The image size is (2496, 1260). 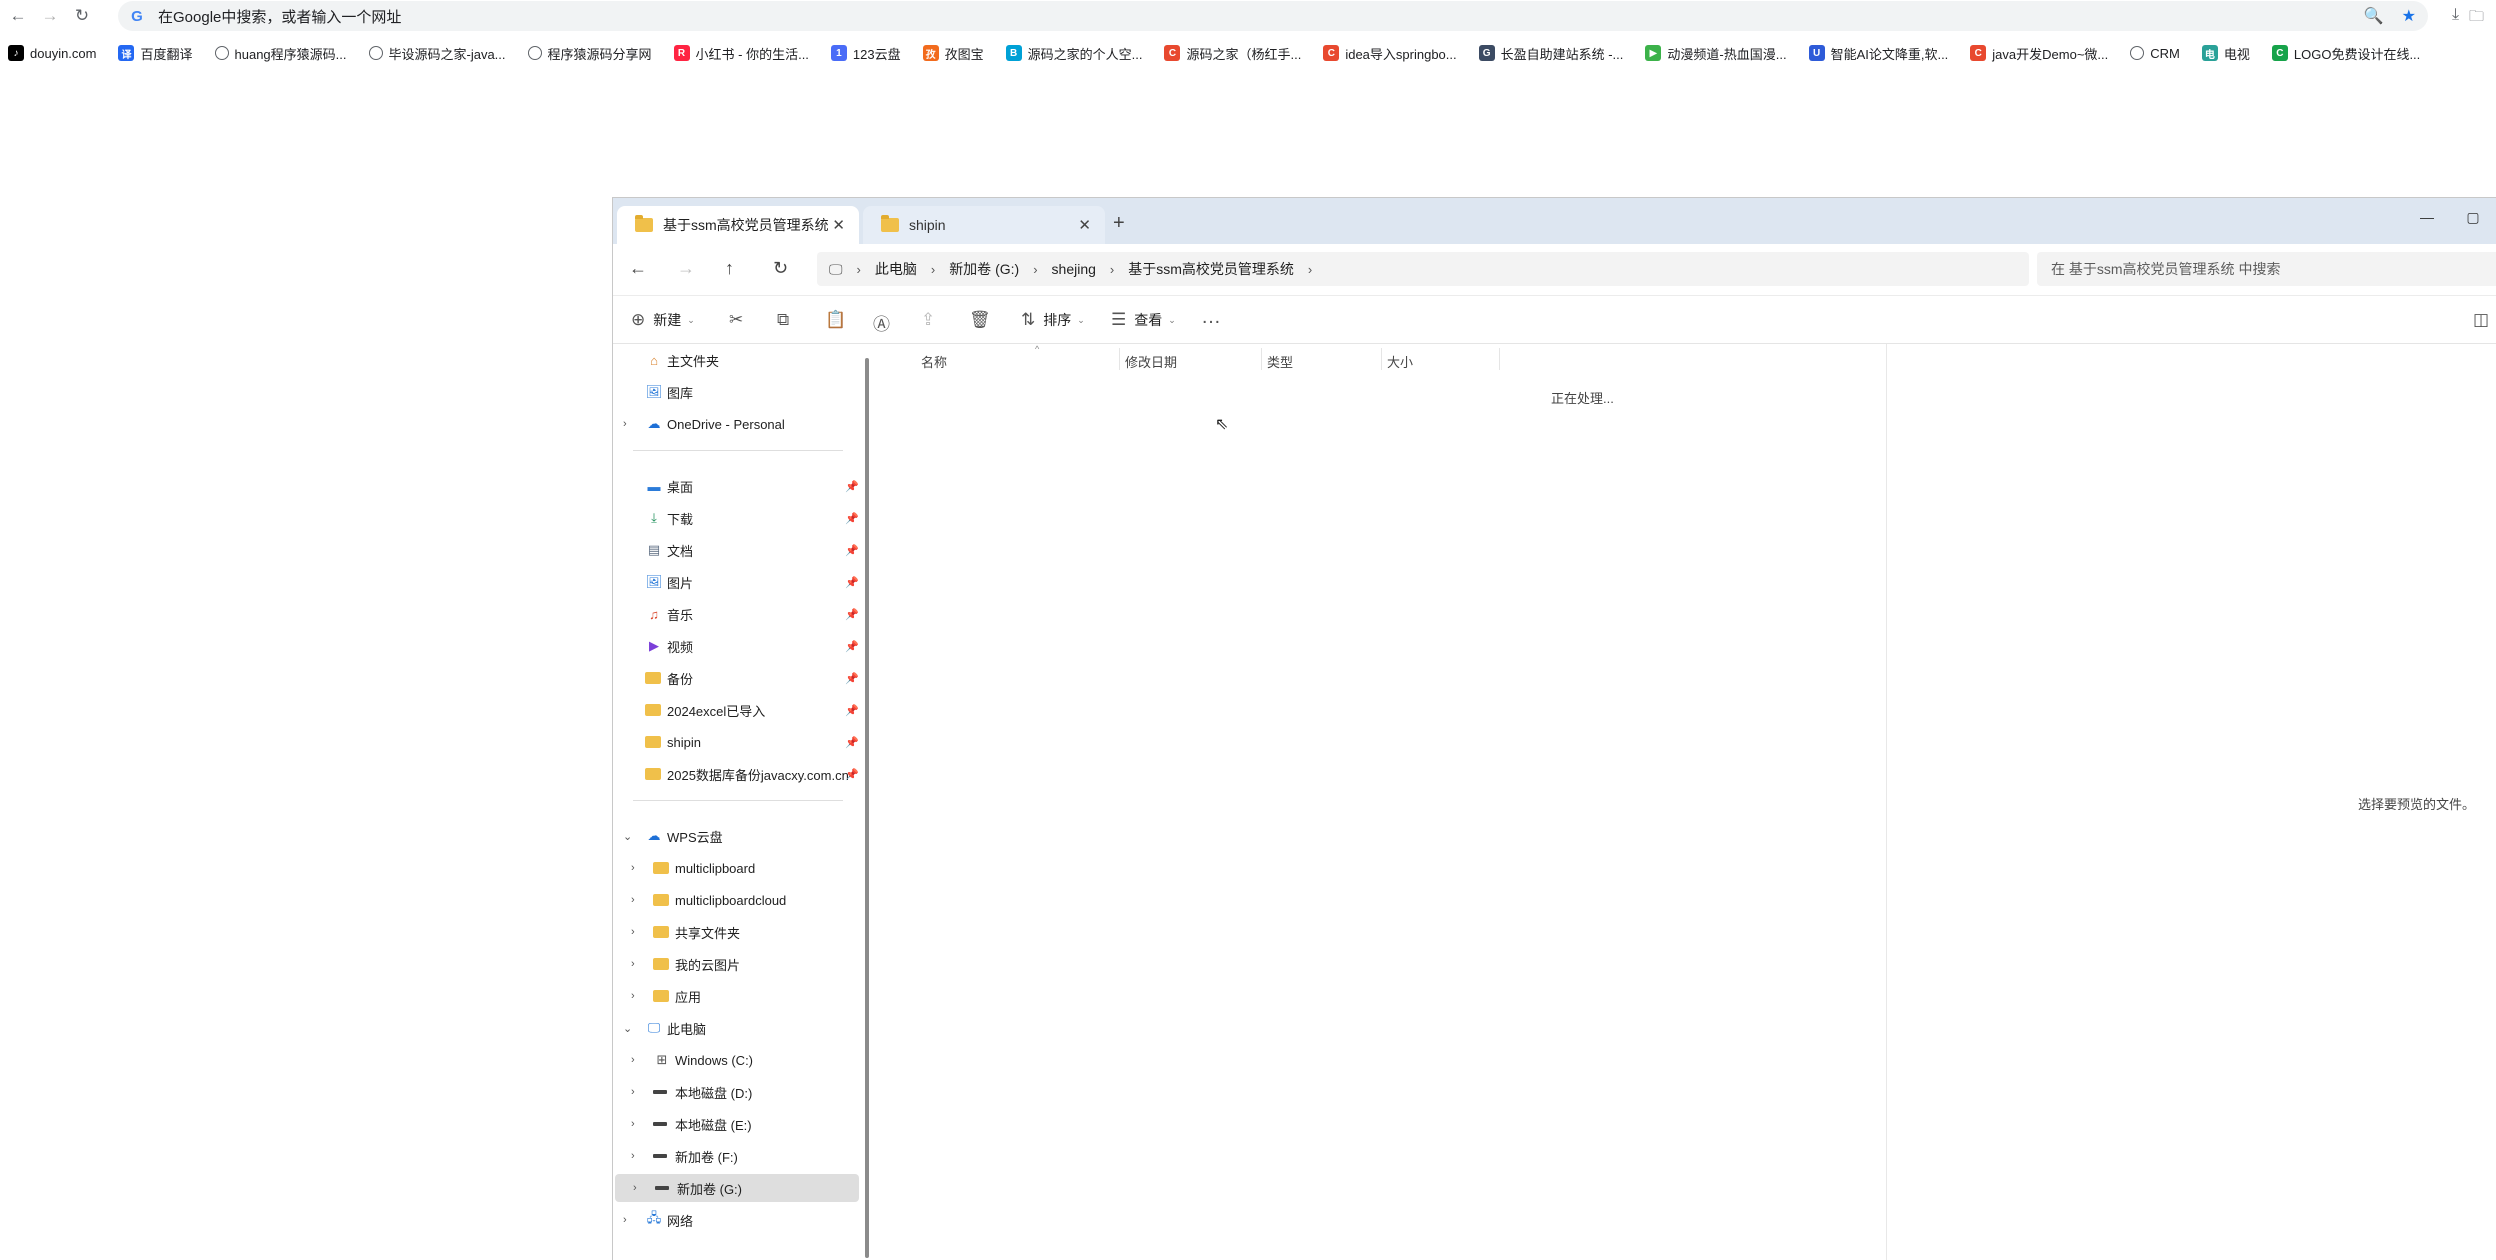 What do you see at coordinates (980, 320) in the screenshot?
I see `delete-icon: 🗑` at bounding box center [980, 320].